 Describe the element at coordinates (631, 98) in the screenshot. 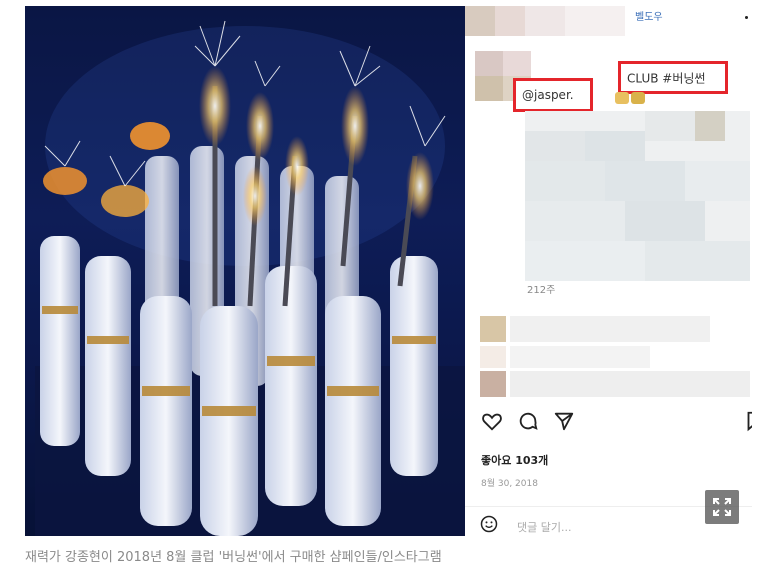

I see `emoji-decoration` at that location.